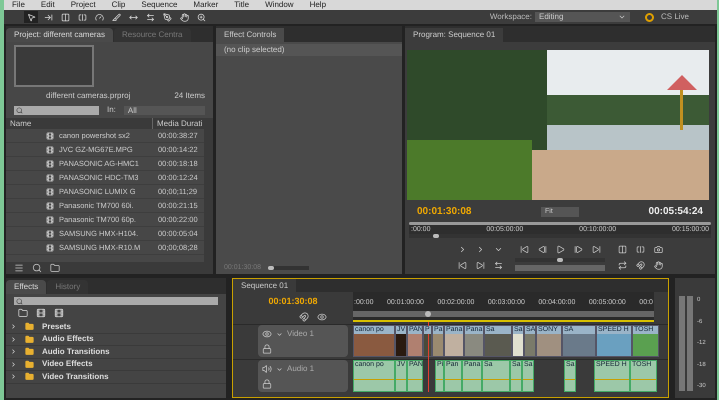 The image size is (719, 400). What do you see at coordinates (560, 260) in the screenshot?
I see `shuttle-slider-thumb` at bounding box center [560, 260].